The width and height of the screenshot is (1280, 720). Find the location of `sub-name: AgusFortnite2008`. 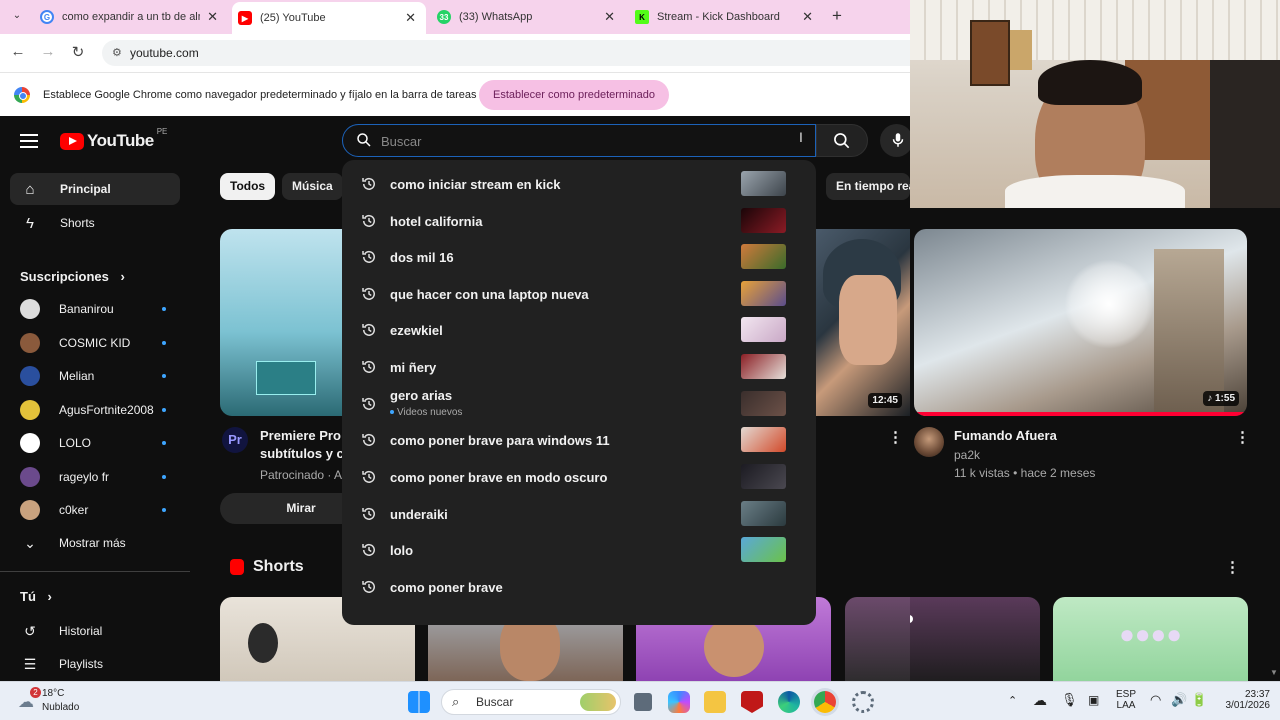

sub-name: AgusFortnite2008 is located at coordinates (106, 410).